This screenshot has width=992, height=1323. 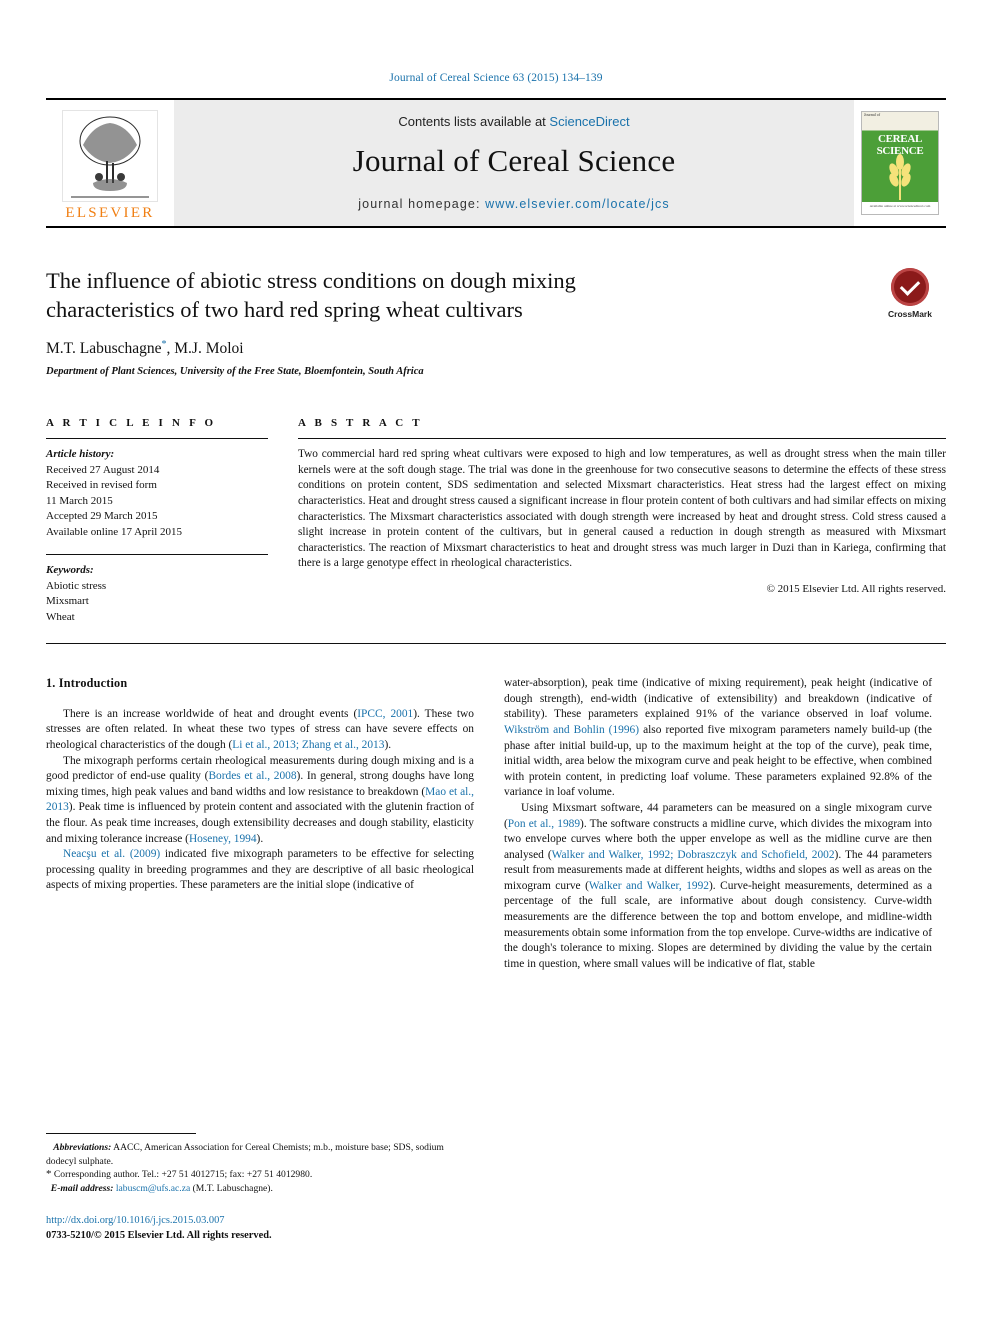 I want to click on crossmark-badge: CrossMark, so click(x=910, y=293).